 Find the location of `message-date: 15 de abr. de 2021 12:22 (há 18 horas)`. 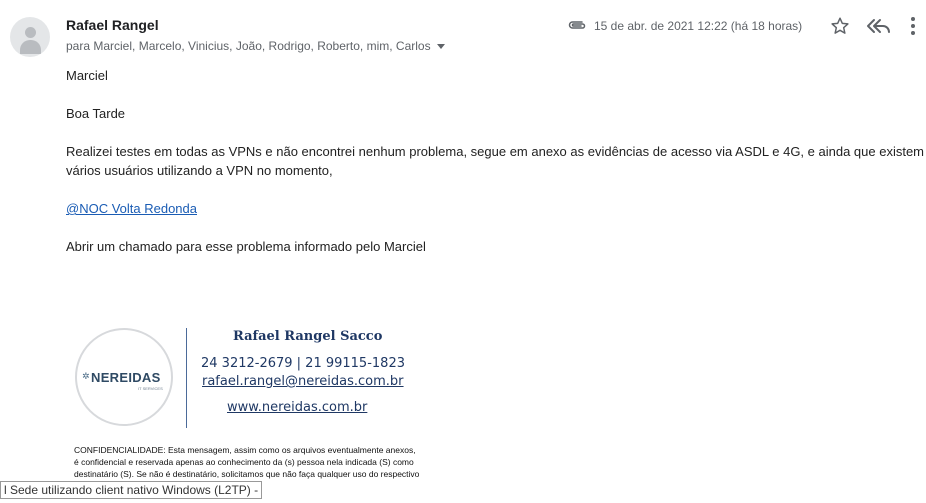

message-date: 15 de abr. de 2021 12:22 (há 18 horas) is located at coordinates (698, 26).